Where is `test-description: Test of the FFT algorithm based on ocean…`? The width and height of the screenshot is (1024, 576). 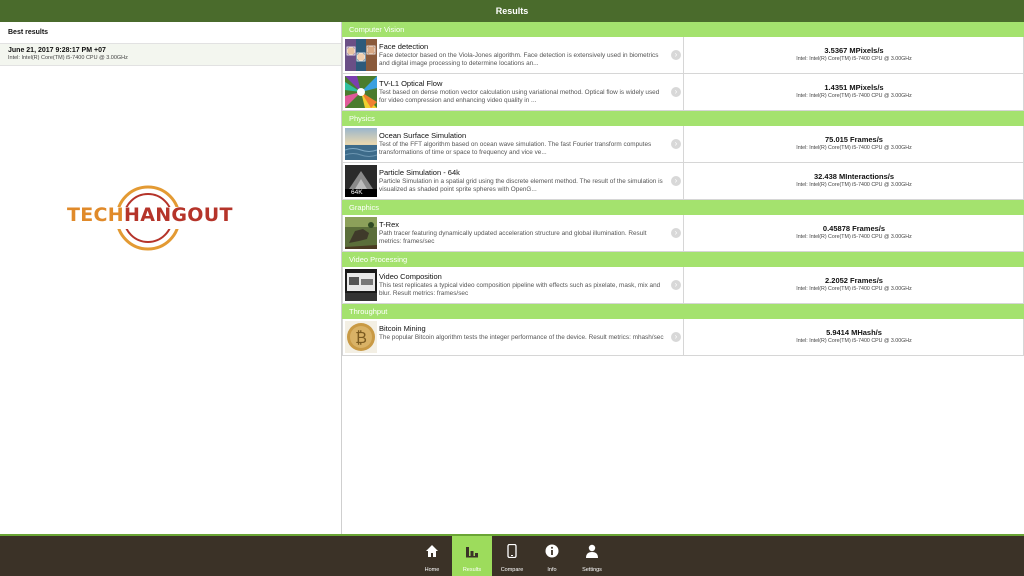 test-description: Test of the FFT algorithm based on ocean… is located at coordinates (515, 149).